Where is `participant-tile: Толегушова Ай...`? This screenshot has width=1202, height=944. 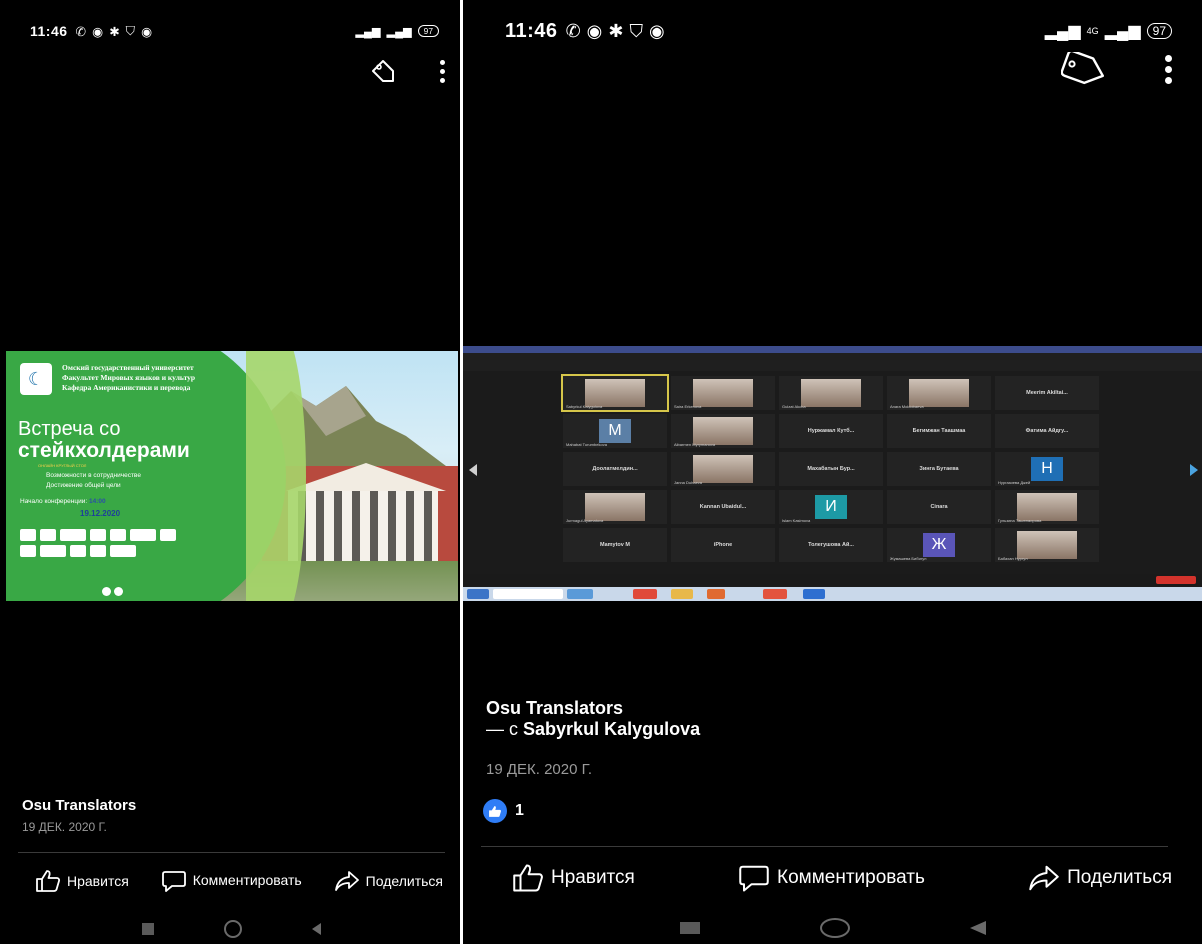
participant-tile: Толегушова Ай... is located at coordinates (831, 545).